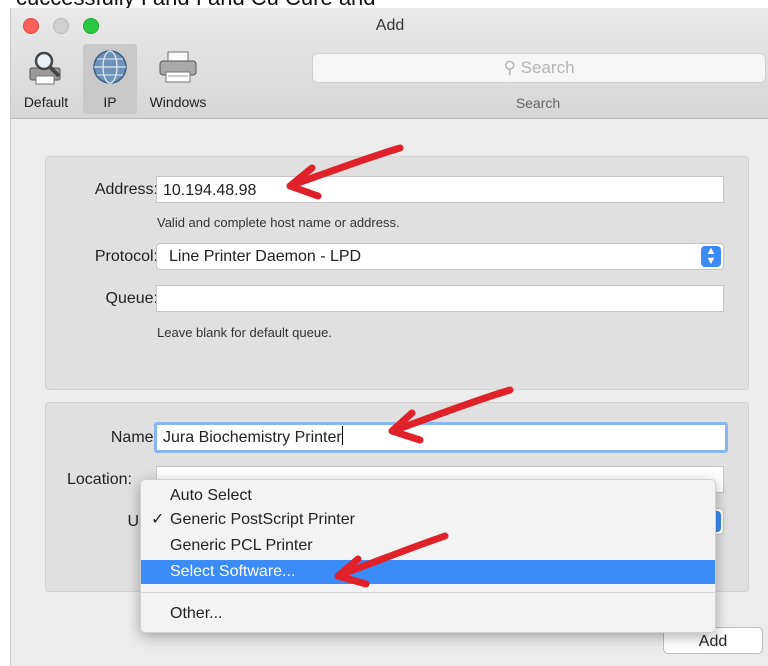  I want to click on toolbar-default: Default, so click(46, 79).